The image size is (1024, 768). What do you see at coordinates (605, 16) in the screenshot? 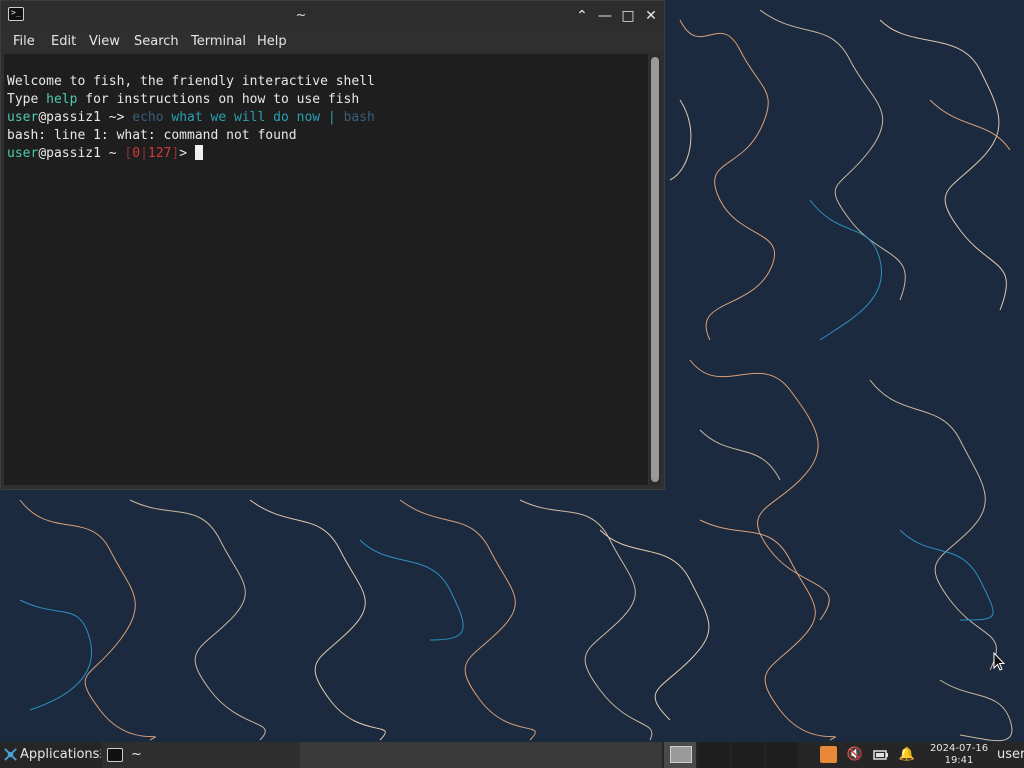
I see `minimize-icon: —` at bounding box center [605, 16].